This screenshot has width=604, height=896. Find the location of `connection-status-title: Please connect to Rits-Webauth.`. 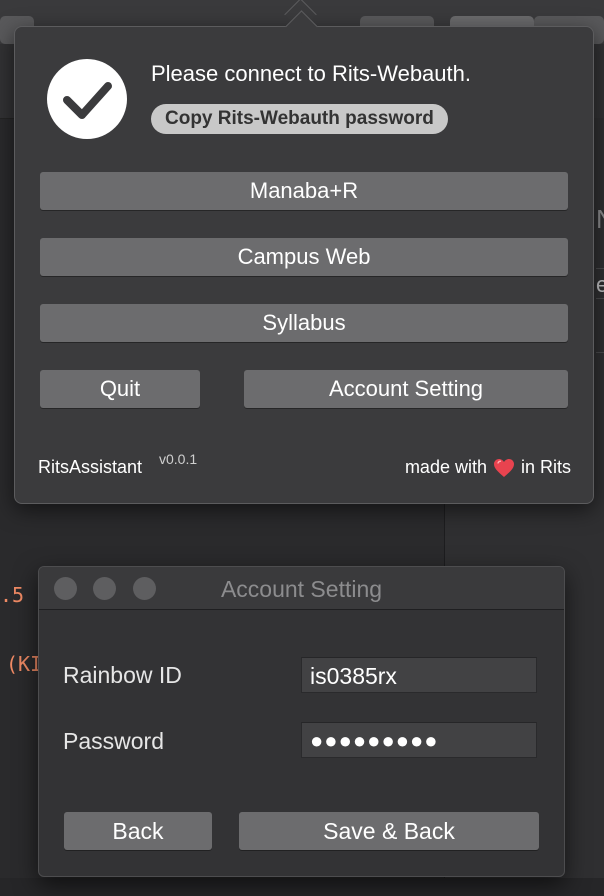

connection-status-title: Please connect to Rits-Webauth. is located at coordinates (311, 73).